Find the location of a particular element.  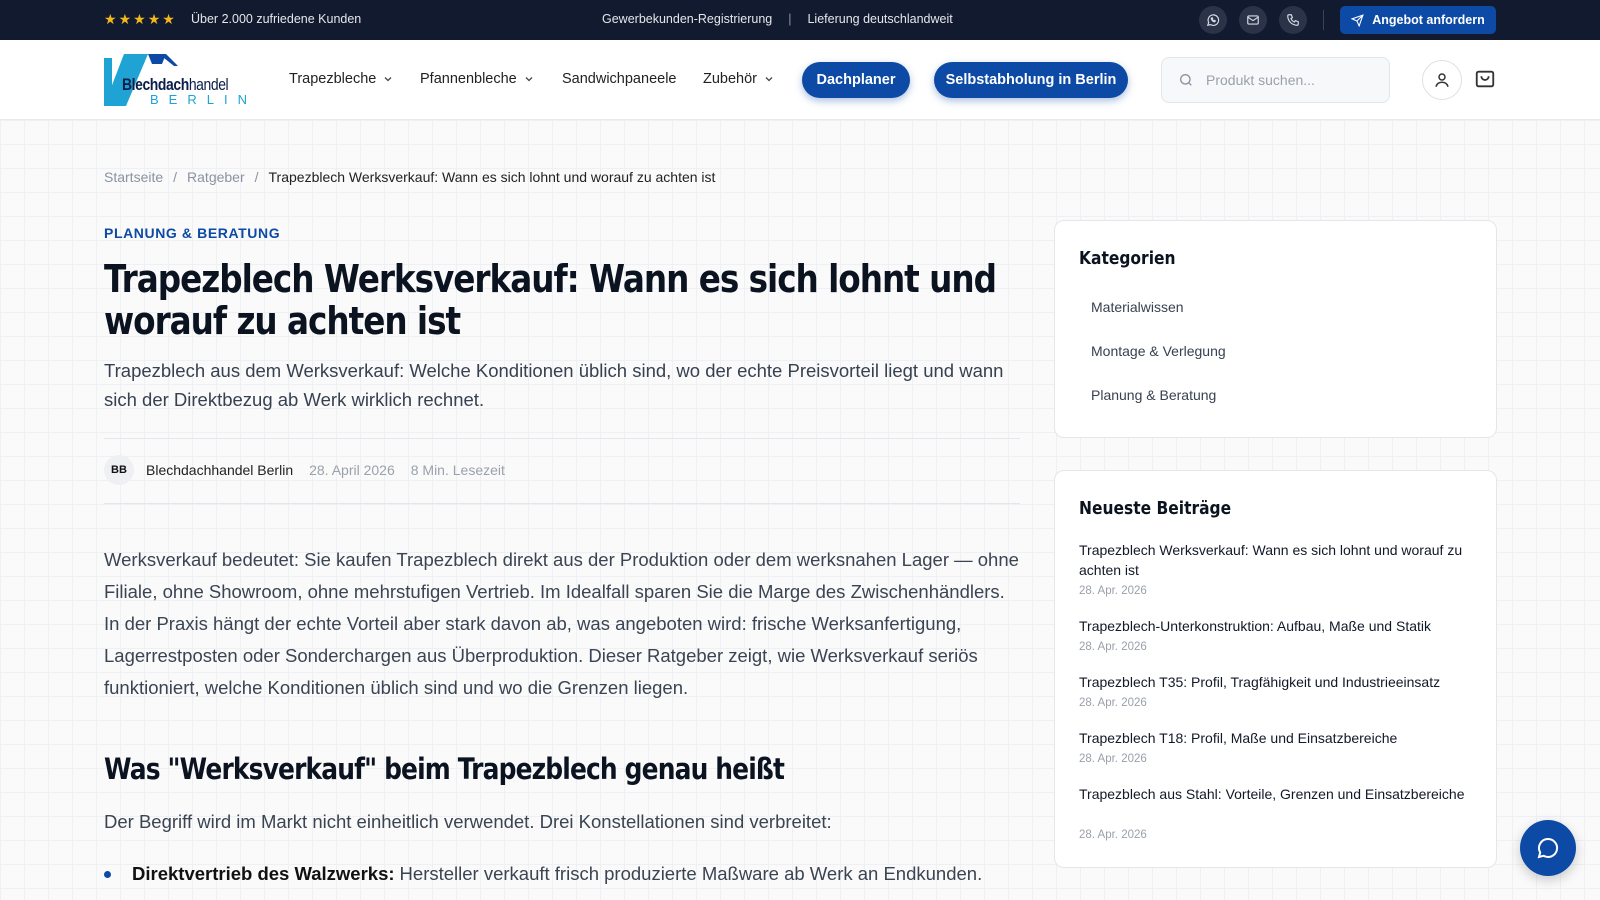

selbstabholung-button: Selbstabholung in Berlin is located at coordinates (1031, 80).